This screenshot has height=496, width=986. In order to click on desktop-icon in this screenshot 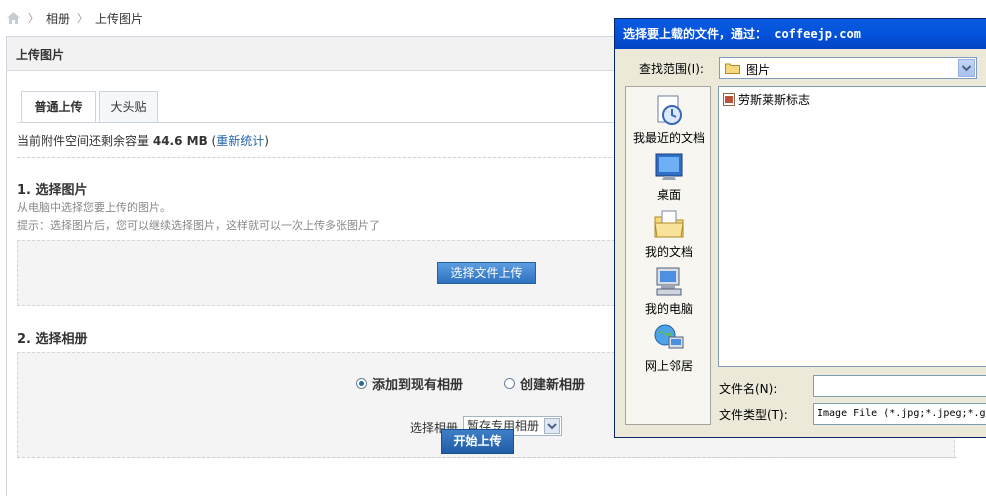, I will do `click(669, 166)`.